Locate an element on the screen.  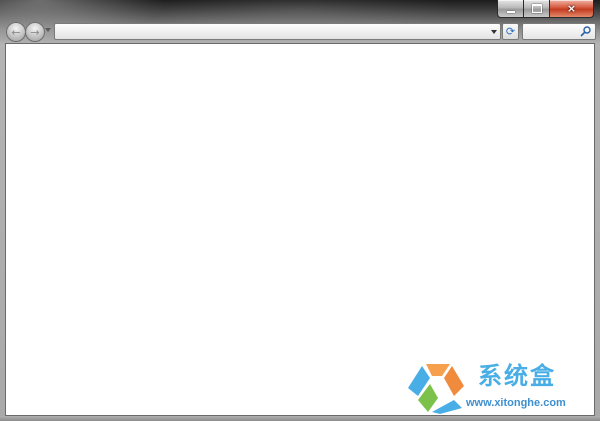
back-arrow-icon: ← is located at coordinates (16, 32).